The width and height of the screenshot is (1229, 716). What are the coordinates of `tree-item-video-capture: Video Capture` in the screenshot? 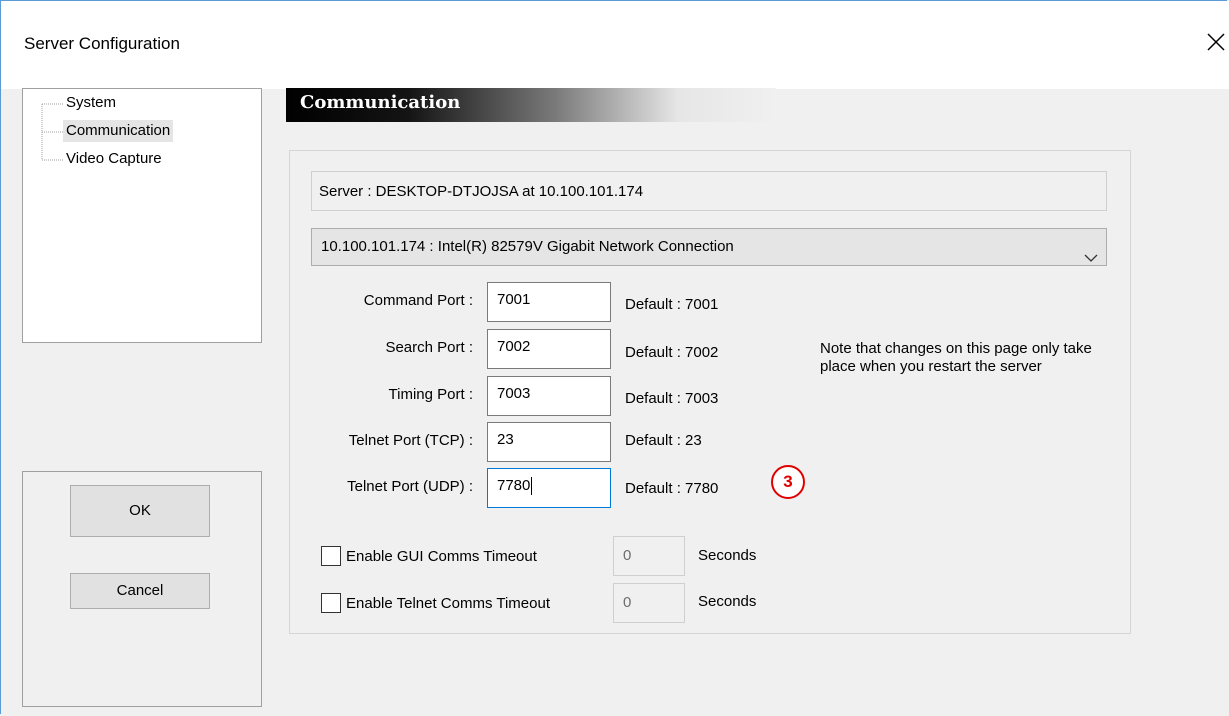 It's located at (114, 159).